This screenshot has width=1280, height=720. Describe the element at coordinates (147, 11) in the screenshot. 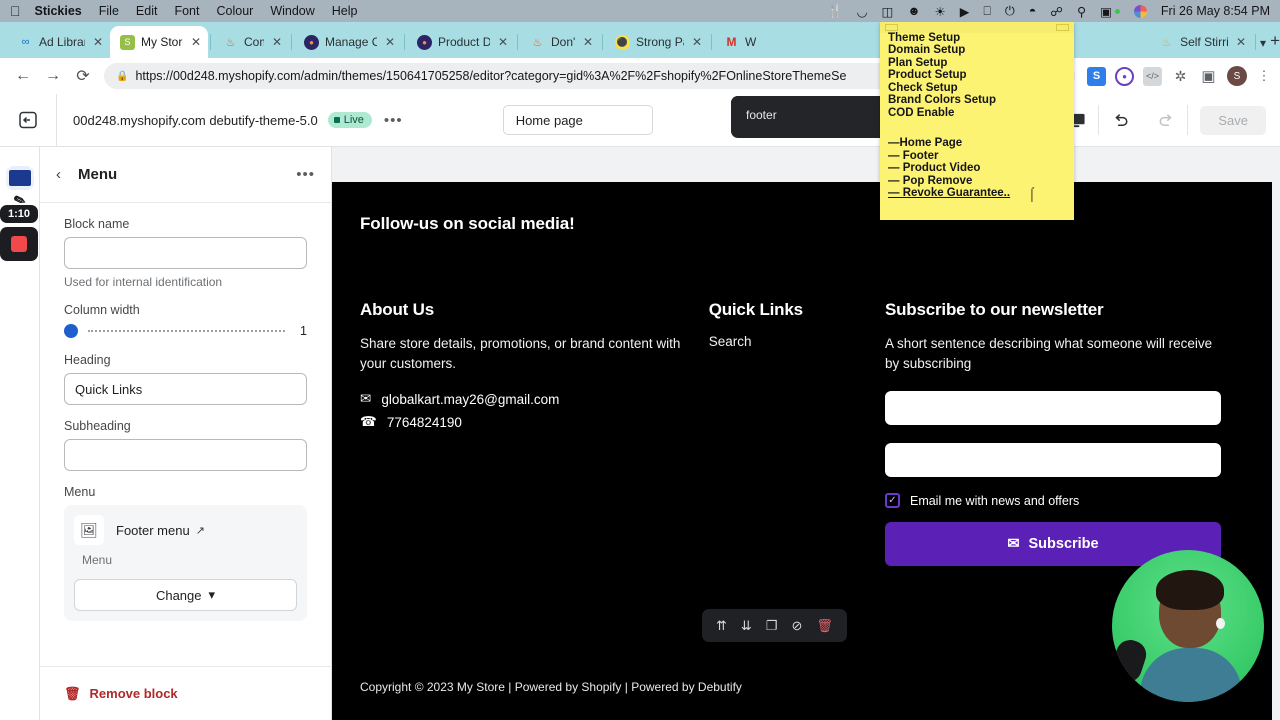

I see `menu-item-edit: Edit` at that location.